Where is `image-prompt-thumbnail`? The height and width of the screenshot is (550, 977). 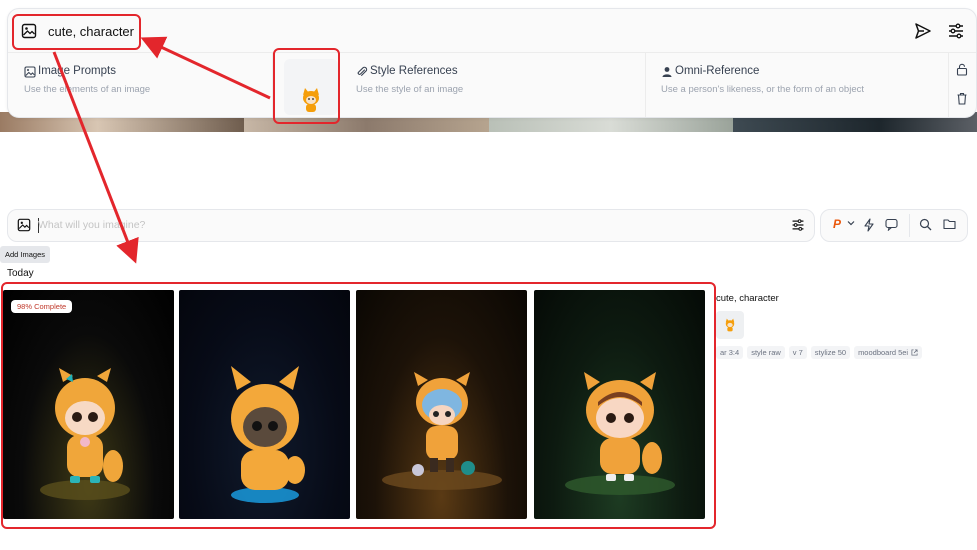
image-prompt-thumbnail is located at coordinates (311, 87).